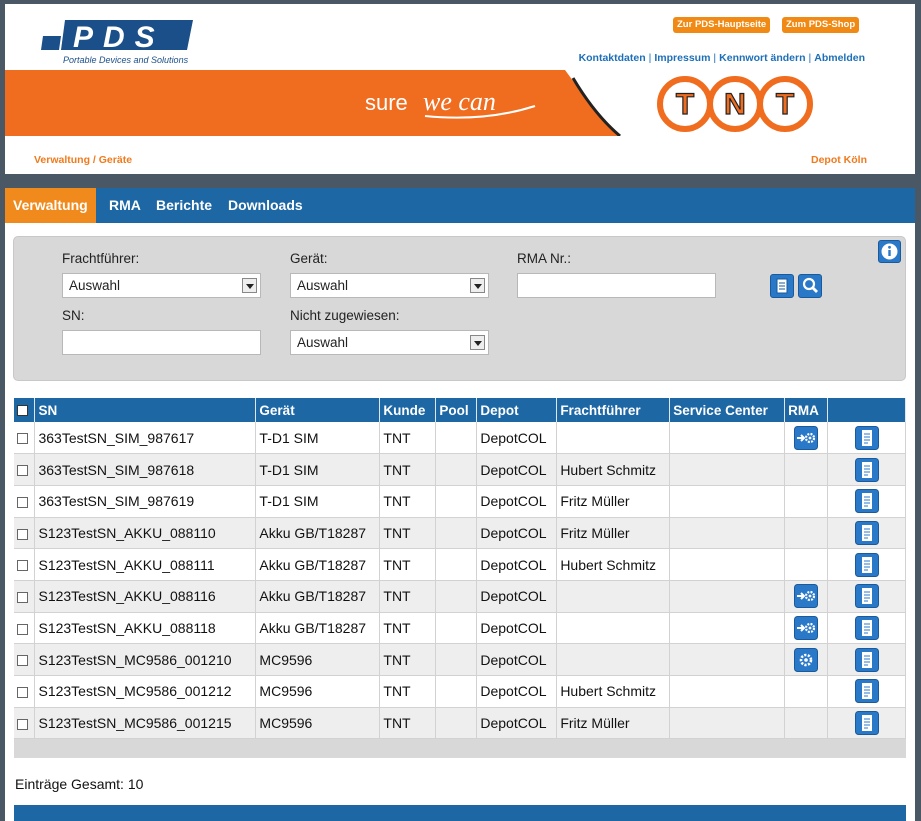  I want to click on pds-logo: PDS Portable Devices and Solutions, so click(115, 44).